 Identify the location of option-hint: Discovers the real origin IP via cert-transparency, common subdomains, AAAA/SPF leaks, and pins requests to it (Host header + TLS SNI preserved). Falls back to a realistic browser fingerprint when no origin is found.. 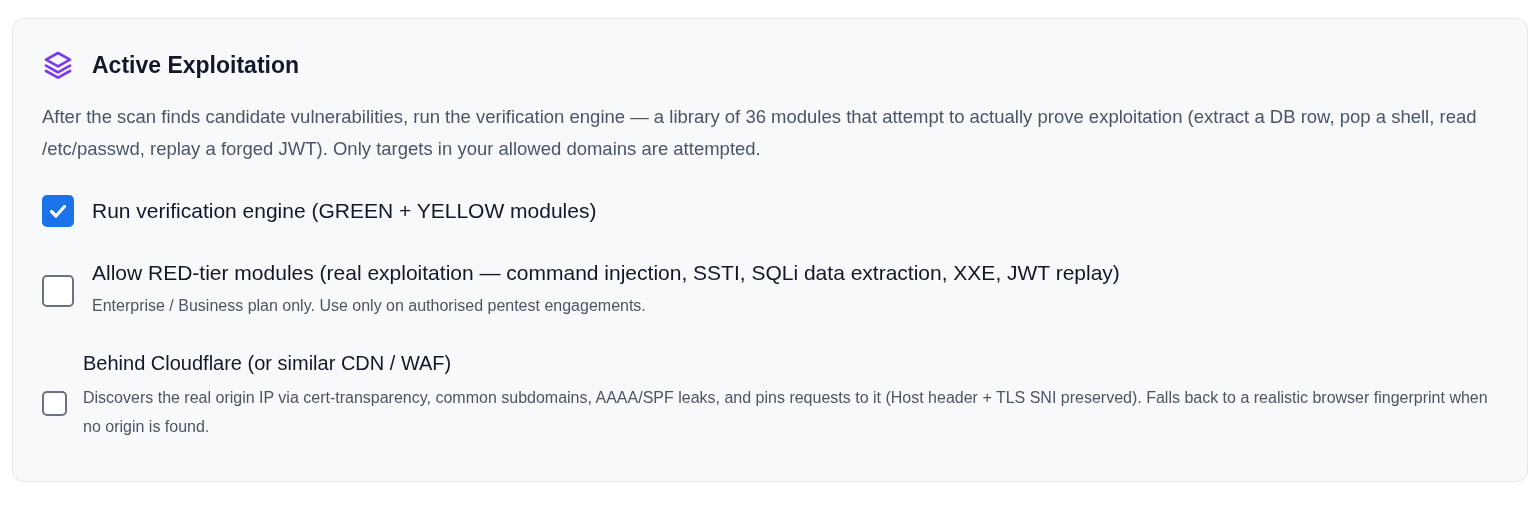
(786, 412).